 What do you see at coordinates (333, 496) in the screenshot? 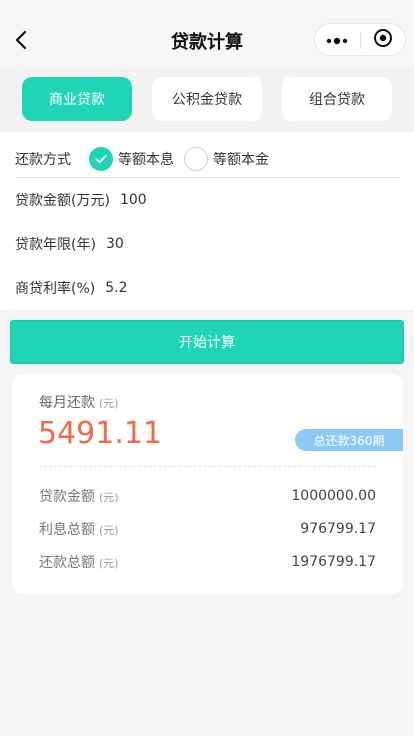
I see `result-row-value: 1000000.00` at bounding box center [333, 496].